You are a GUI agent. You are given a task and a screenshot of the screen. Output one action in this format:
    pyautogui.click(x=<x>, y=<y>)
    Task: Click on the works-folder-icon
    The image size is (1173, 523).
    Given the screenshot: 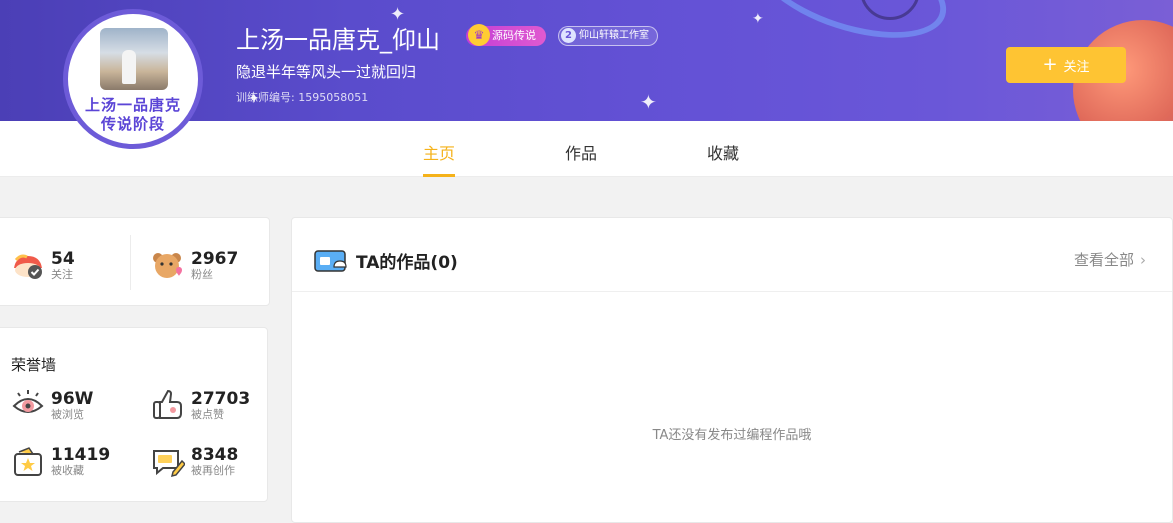 What is the action you would take?
    pyautogui.click(x=330, y=261)
    